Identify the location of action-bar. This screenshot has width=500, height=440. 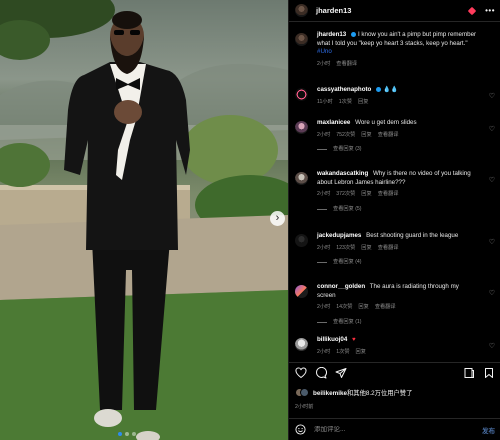
(394, 372).